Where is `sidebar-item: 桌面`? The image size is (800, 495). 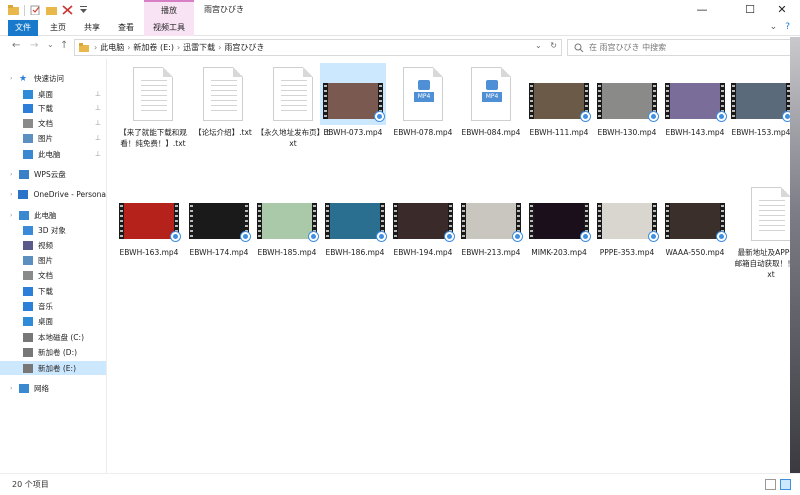
sidebar-item: 桌面 is located at coordinates (53, 321).